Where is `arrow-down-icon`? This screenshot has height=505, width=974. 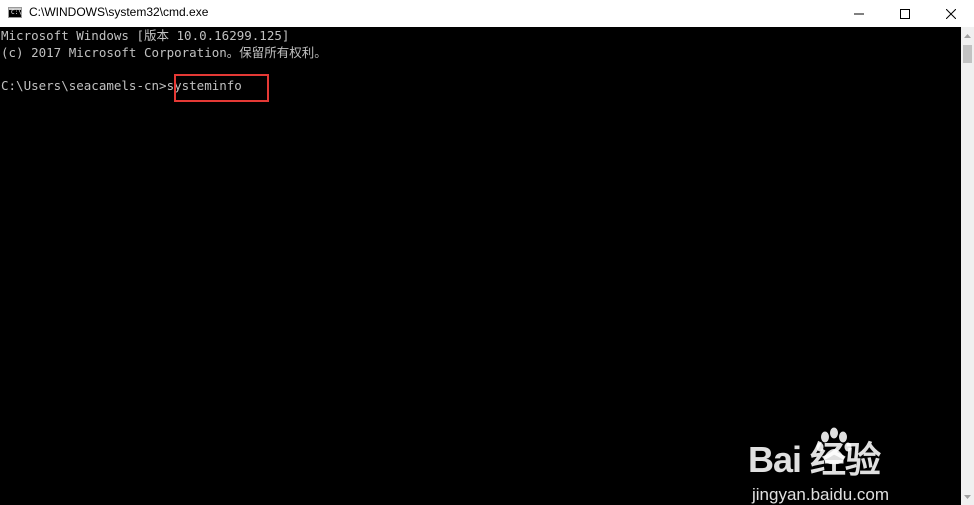 arrow-down-icon is located at coordinates (967, 496).